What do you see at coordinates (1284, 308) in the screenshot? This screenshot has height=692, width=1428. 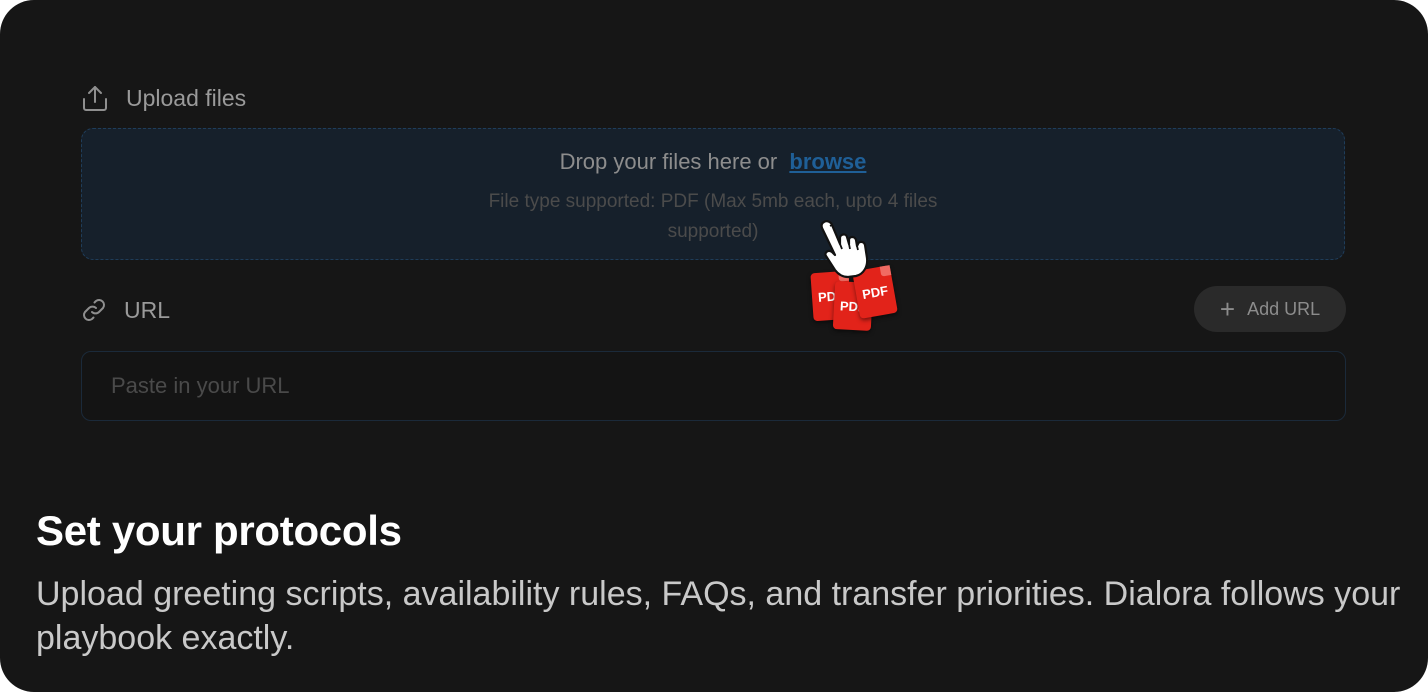 I see `add-url-label: Add URL` at bounding box center [1284, 308].